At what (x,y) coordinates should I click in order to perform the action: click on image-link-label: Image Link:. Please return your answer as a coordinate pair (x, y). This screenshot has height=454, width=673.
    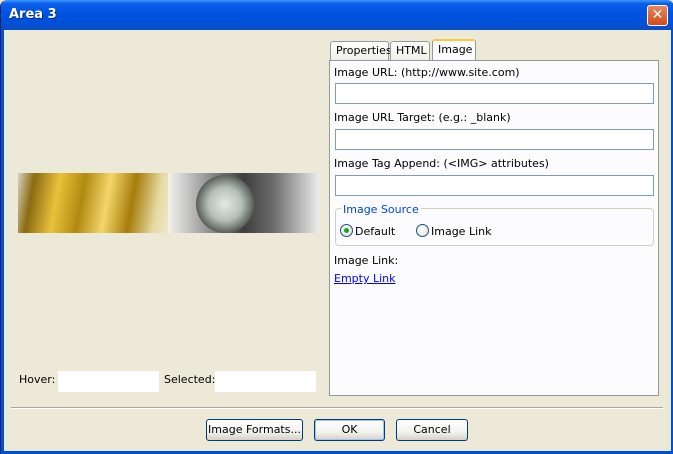
    Looking at the image, I should click on (366, 260).